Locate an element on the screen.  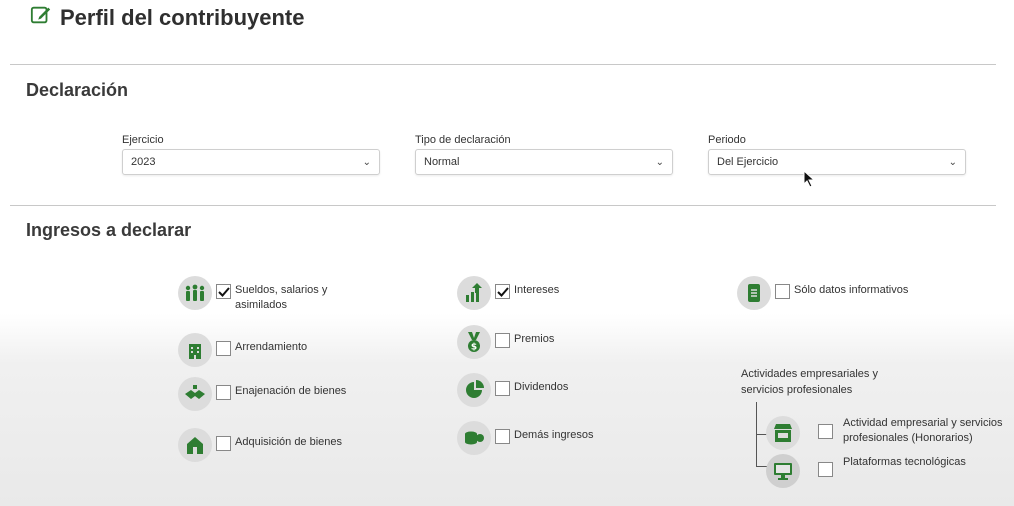
plataformas-checkbox is located at coordinates (825, 469).